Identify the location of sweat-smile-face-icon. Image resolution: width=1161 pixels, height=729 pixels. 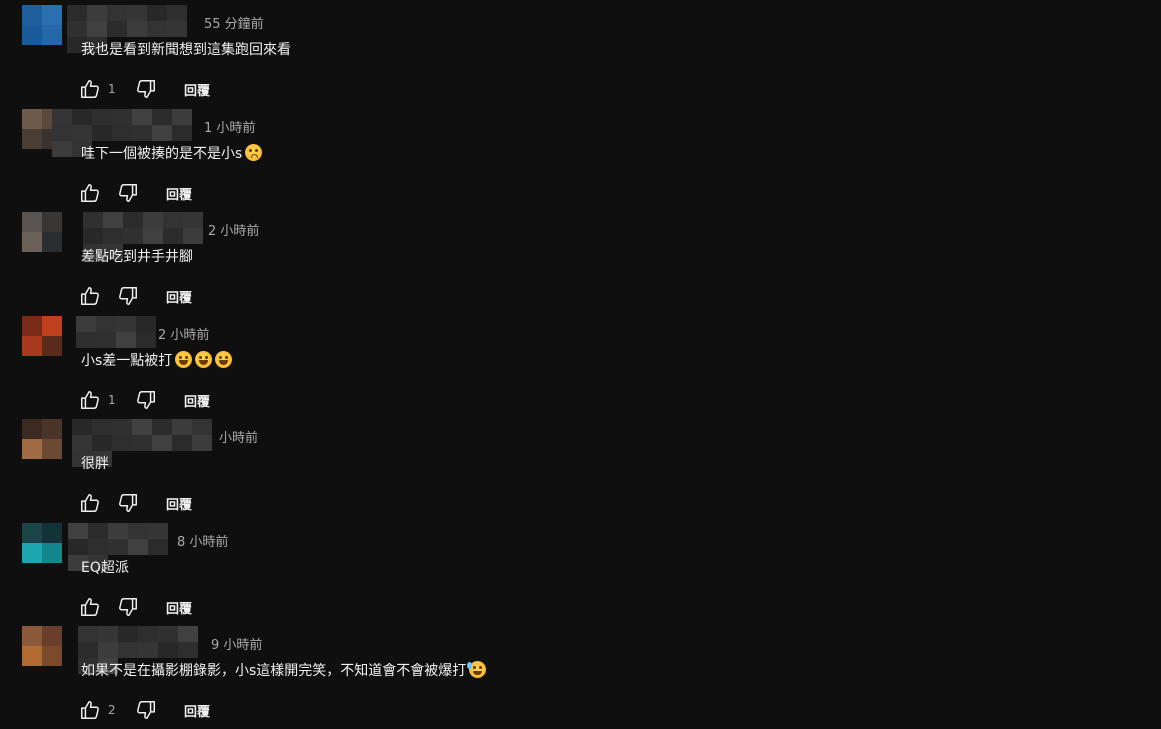
(477, 669).